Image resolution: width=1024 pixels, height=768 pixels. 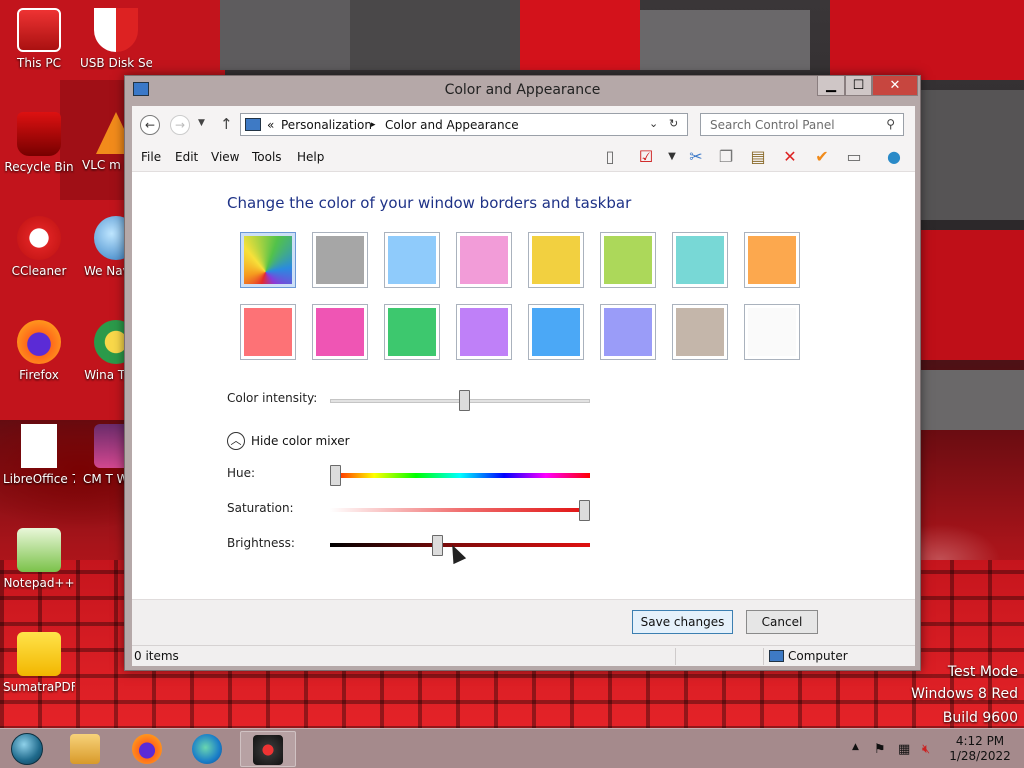 What do you see at coordinates (300, 441) in the screenshot?
I see `hide-color-mixer-link: Hide color mixer` at bounding box center [300, 441].